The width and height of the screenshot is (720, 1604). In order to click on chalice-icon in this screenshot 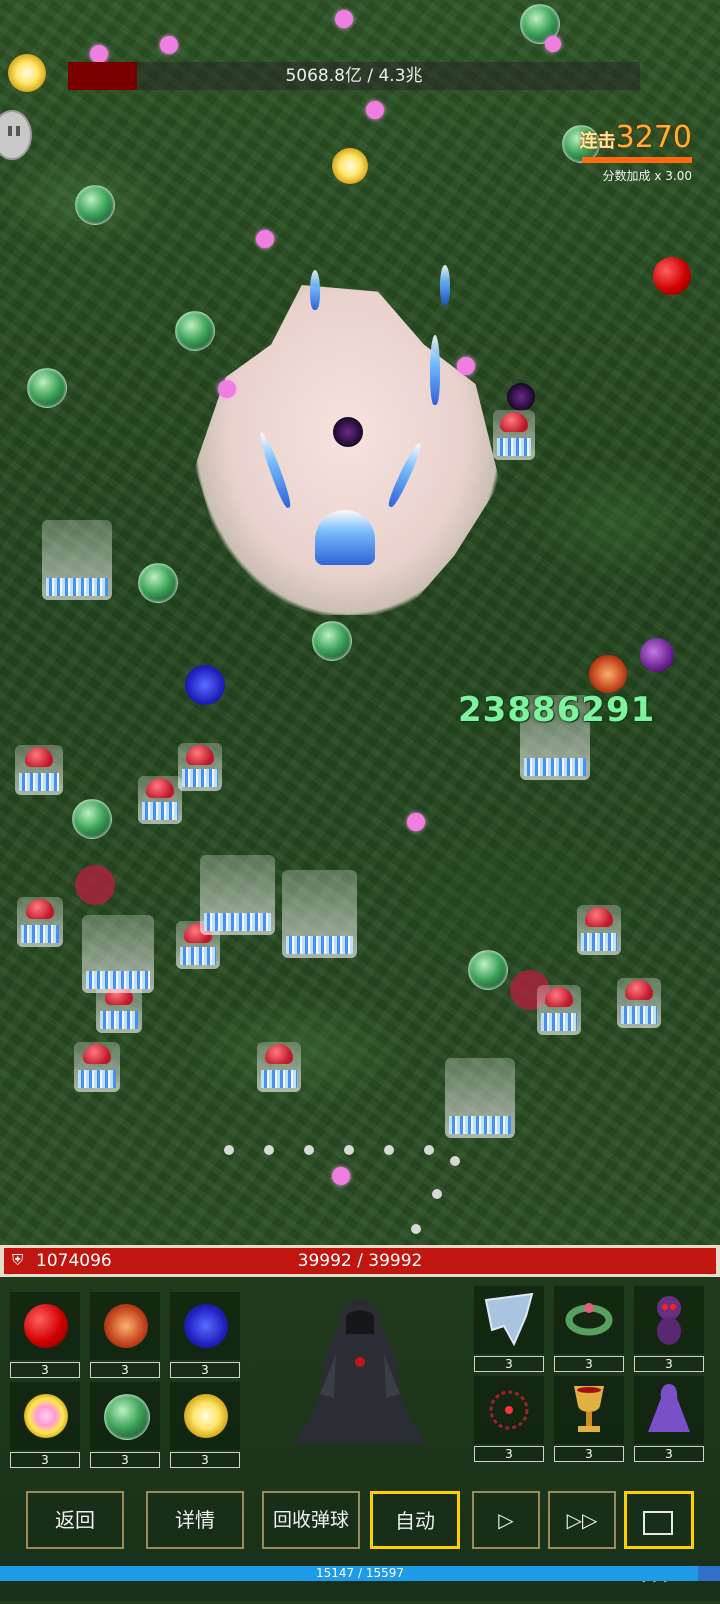, I will do `click(589, 1409)`.